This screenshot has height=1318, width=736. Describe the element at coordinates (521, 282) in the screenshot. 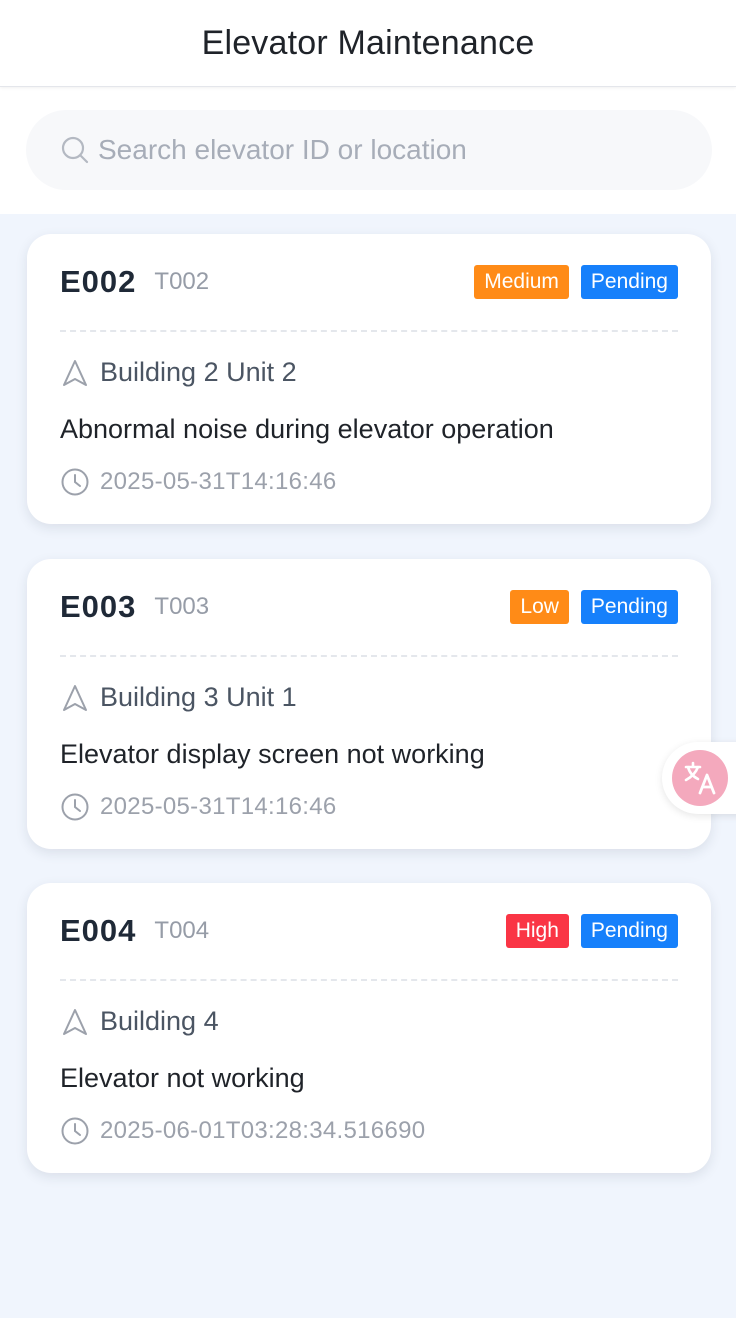

I see `priority-badge: Medium` at that location.